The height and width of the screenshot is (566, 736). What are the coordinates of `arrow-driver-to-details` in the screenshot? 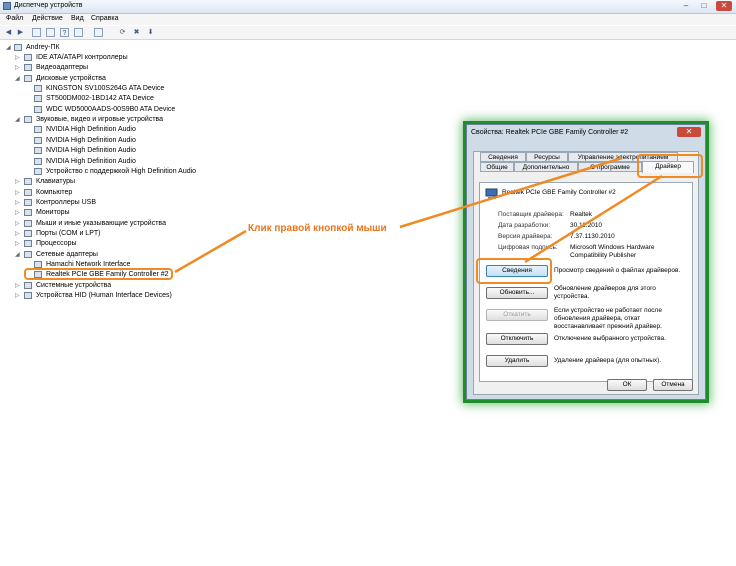 It's located at (593, 219).